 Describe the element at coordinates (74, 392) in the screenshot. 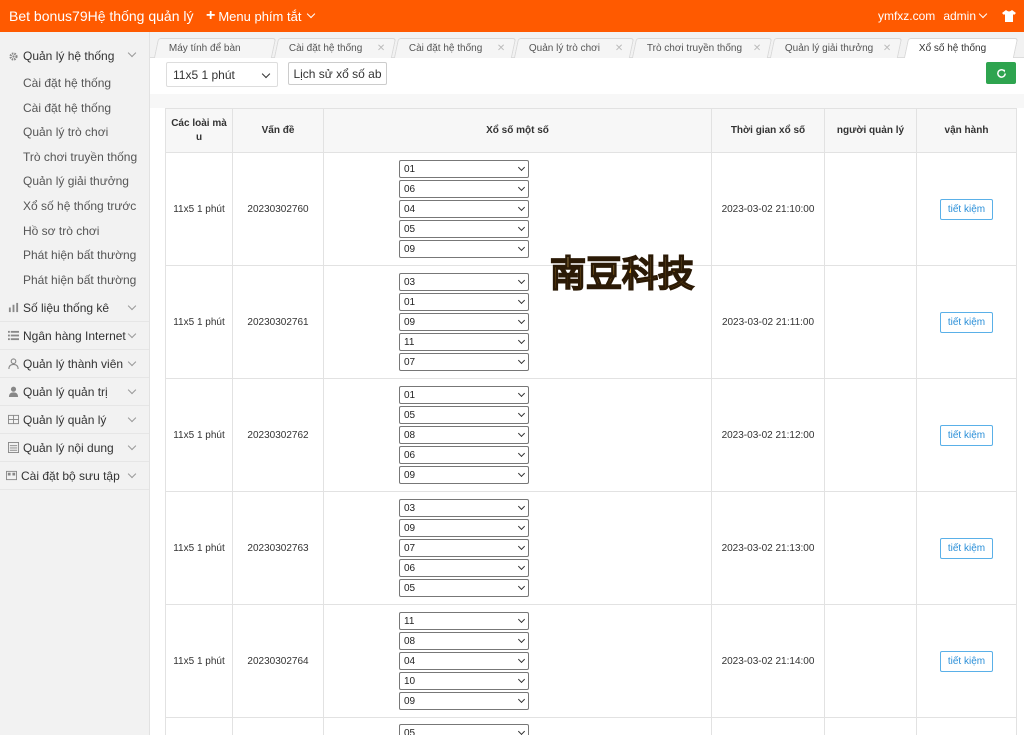

I see `sidebar-group-admins: Quản lý quản trị` at that location.